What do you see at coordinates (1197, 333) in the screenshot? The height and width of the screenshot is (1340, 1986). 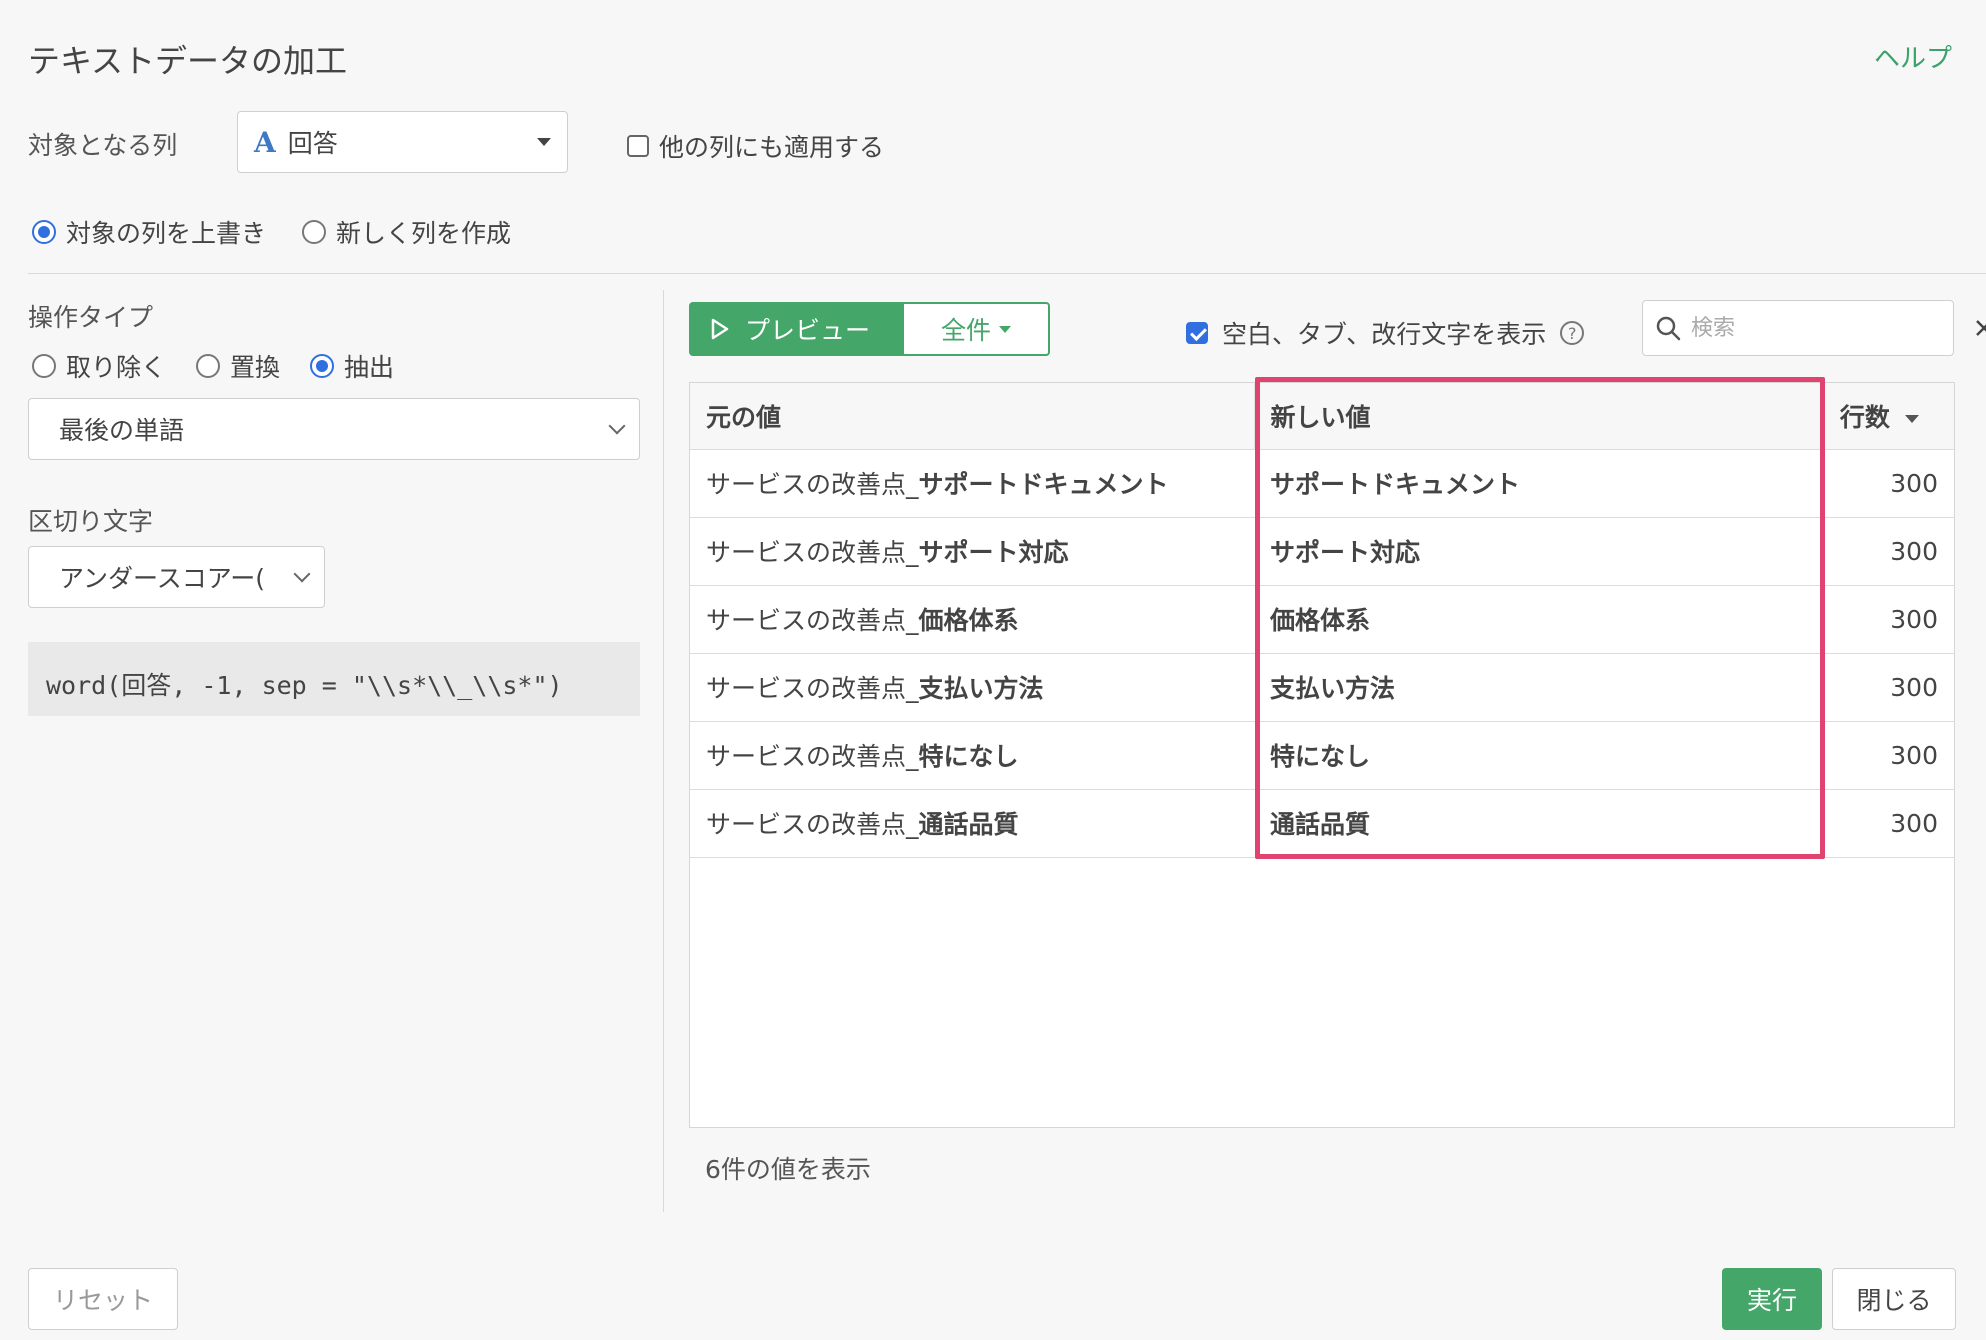 I see `show-whitespace-checkbox` at bounding box center [1197, 333].